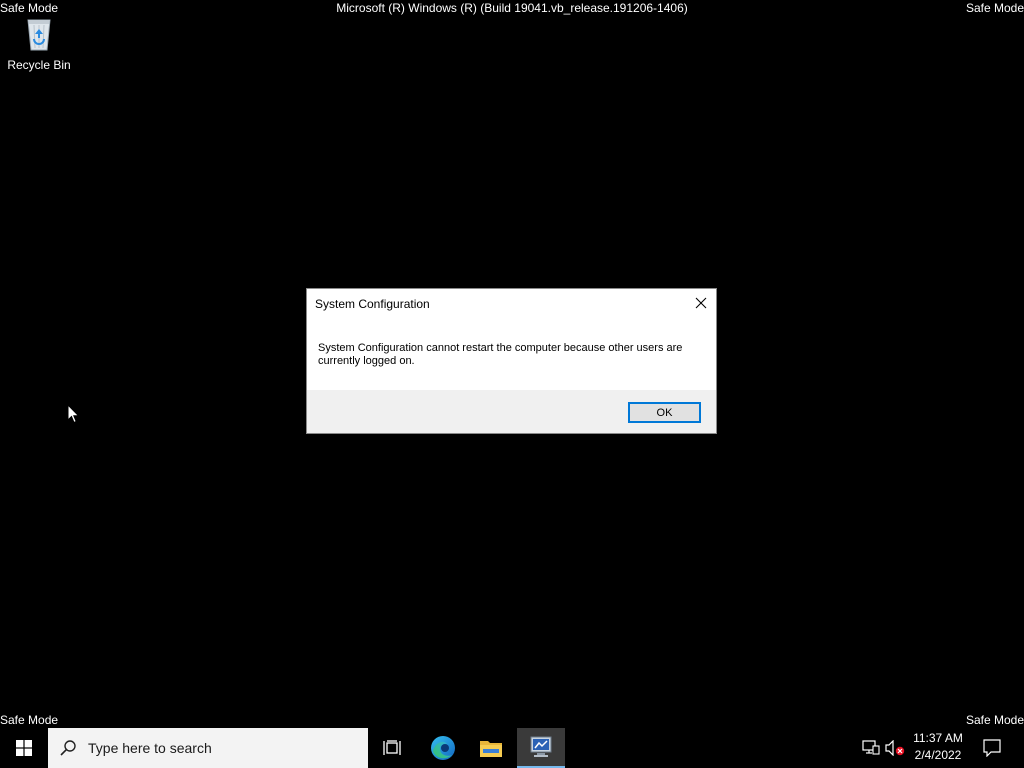 This screenshot has width=1024, height=768. Describe the element at coordinates (372, 304) in the screenshot. I see `dialog-title: System Configuration` at that location.